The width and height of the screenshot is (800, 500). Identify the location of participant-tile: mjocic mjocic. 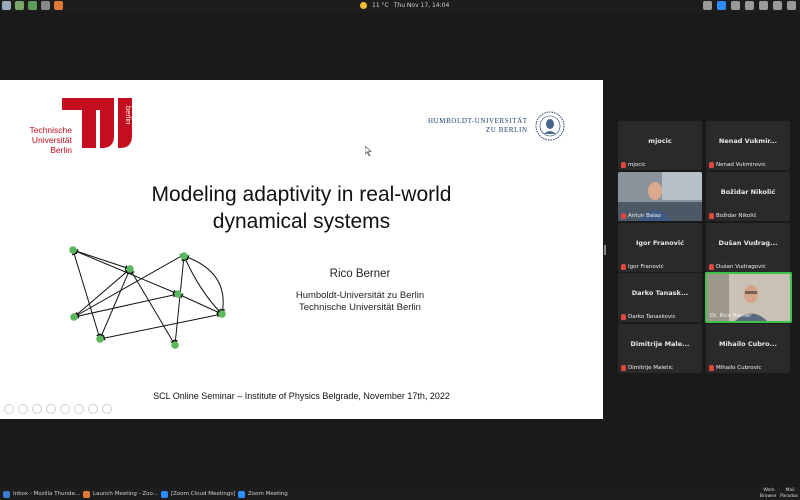
(660, 145).